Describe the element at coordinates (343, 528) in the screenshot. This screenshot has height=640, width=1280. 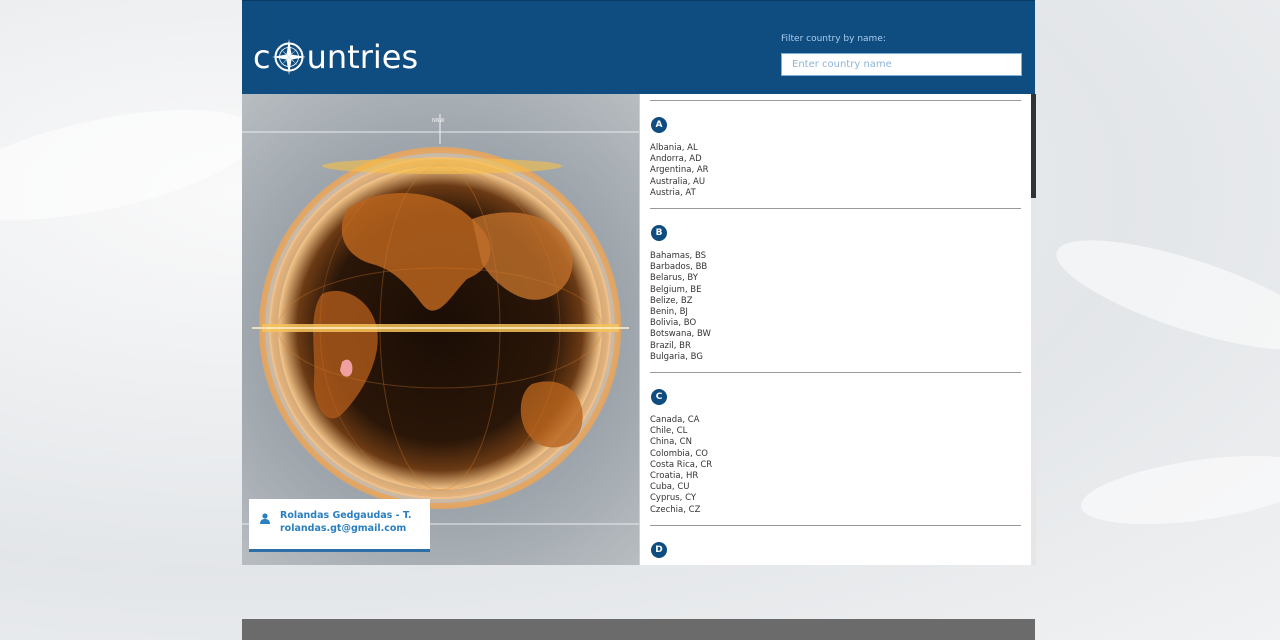
I see `user-email-link: rolandas.gt@gmail.com` at that location.